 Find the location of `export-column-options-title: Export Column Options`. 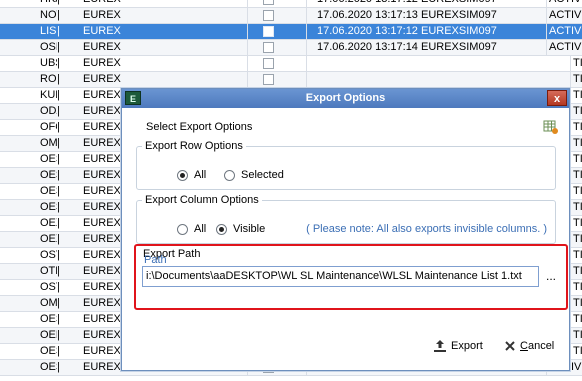

export-column-options-title: Export Column Options is located at coordinates (202, 200).